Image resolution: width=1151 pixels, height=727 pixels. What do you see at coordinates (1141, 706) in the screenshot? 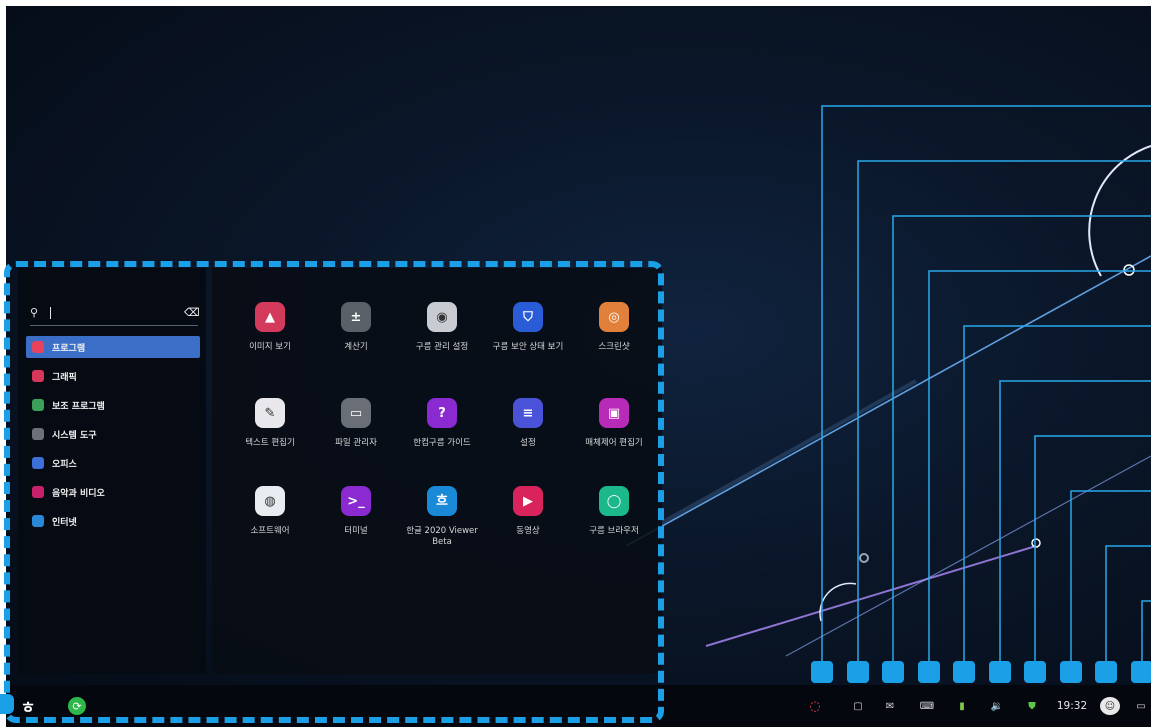
I see `show-desktop-icon: ▭` at bounding box center [1141, 706].